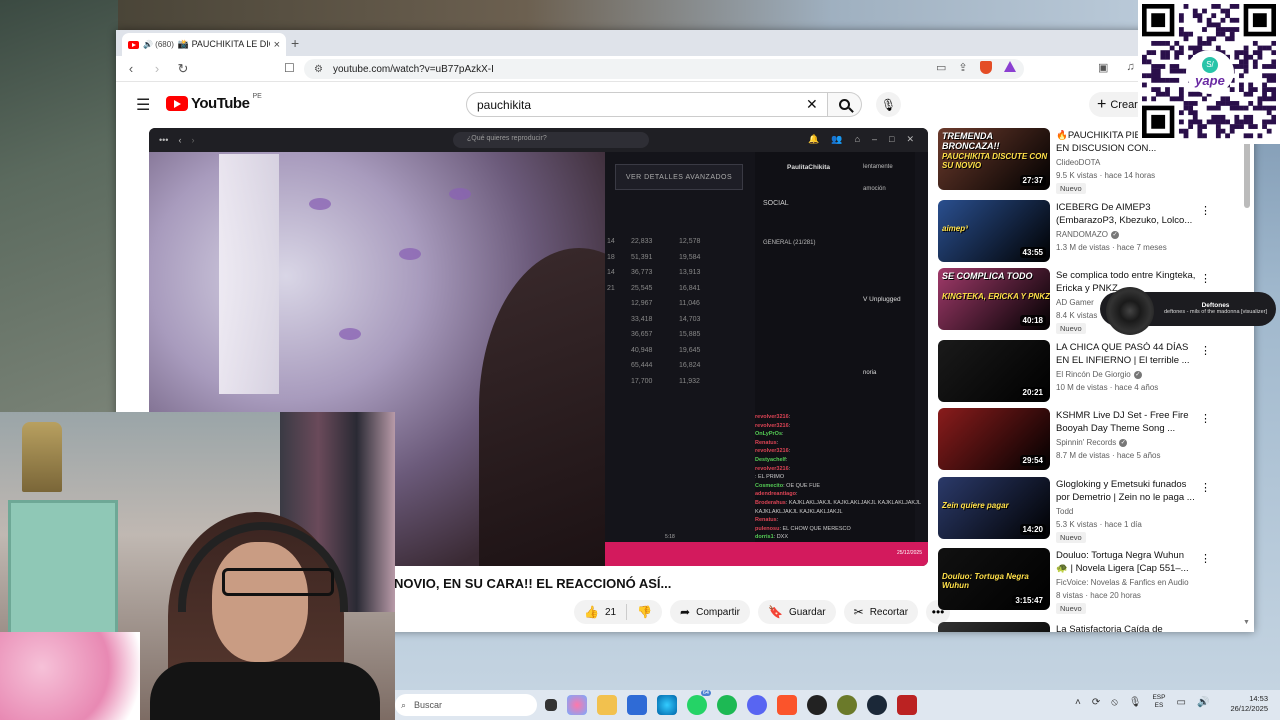  Describe the element at coordinates (812, 104) in the screenshot. I see `clear-search-icon: ✕` at that location.